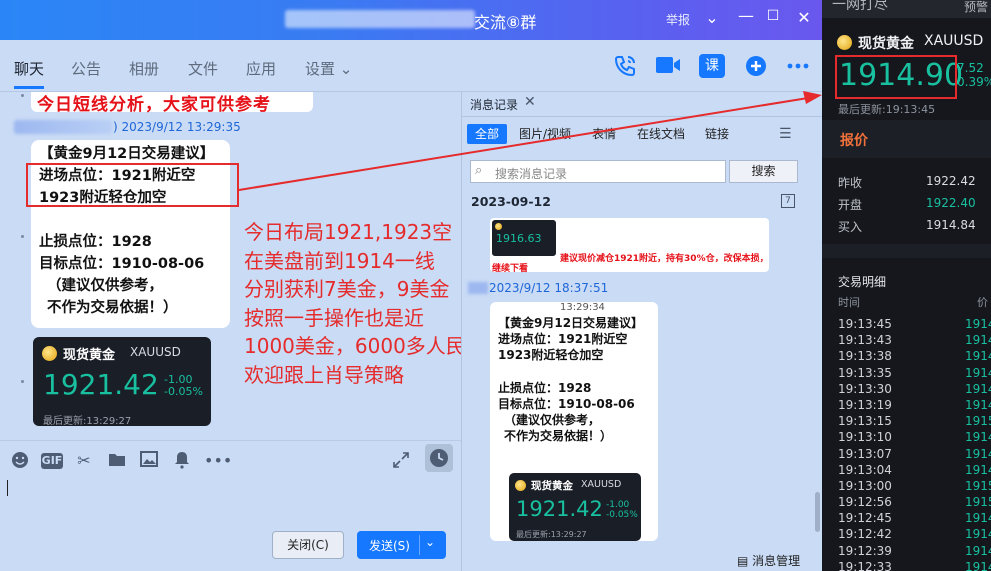  What do you see at coordinates (487, 134) in the screenshot?
I see `filter-all: 全部` at bounding box center [487, 134].